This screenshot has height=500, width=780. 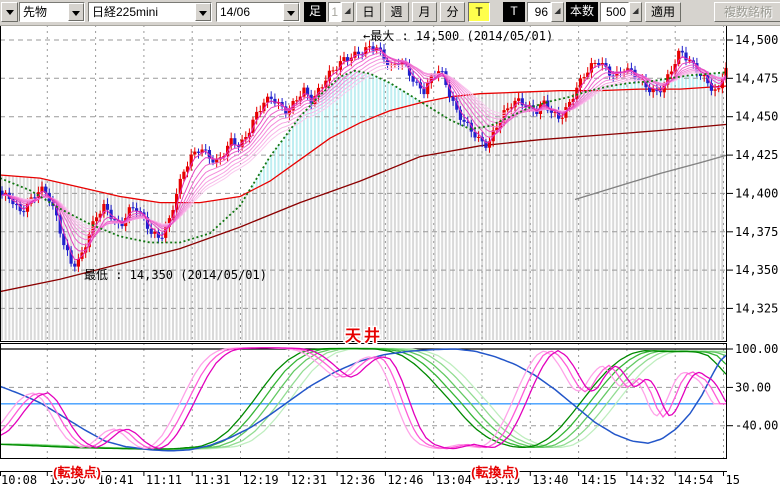 I want to click on bar-count-label: 本数, so click(x=582, y=12).